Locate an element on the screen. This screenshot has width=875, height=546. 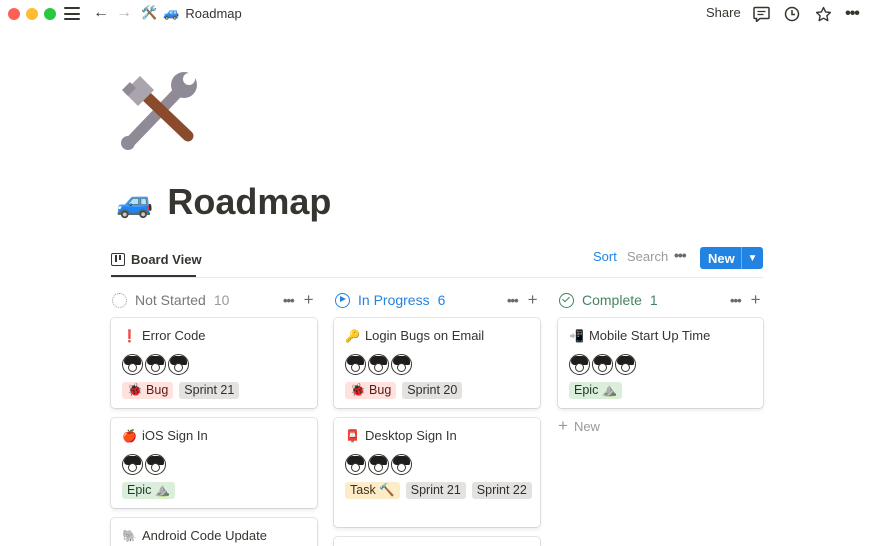
card-title: 🔑 Login Bugs on Email is located at coordinates (414, 335).